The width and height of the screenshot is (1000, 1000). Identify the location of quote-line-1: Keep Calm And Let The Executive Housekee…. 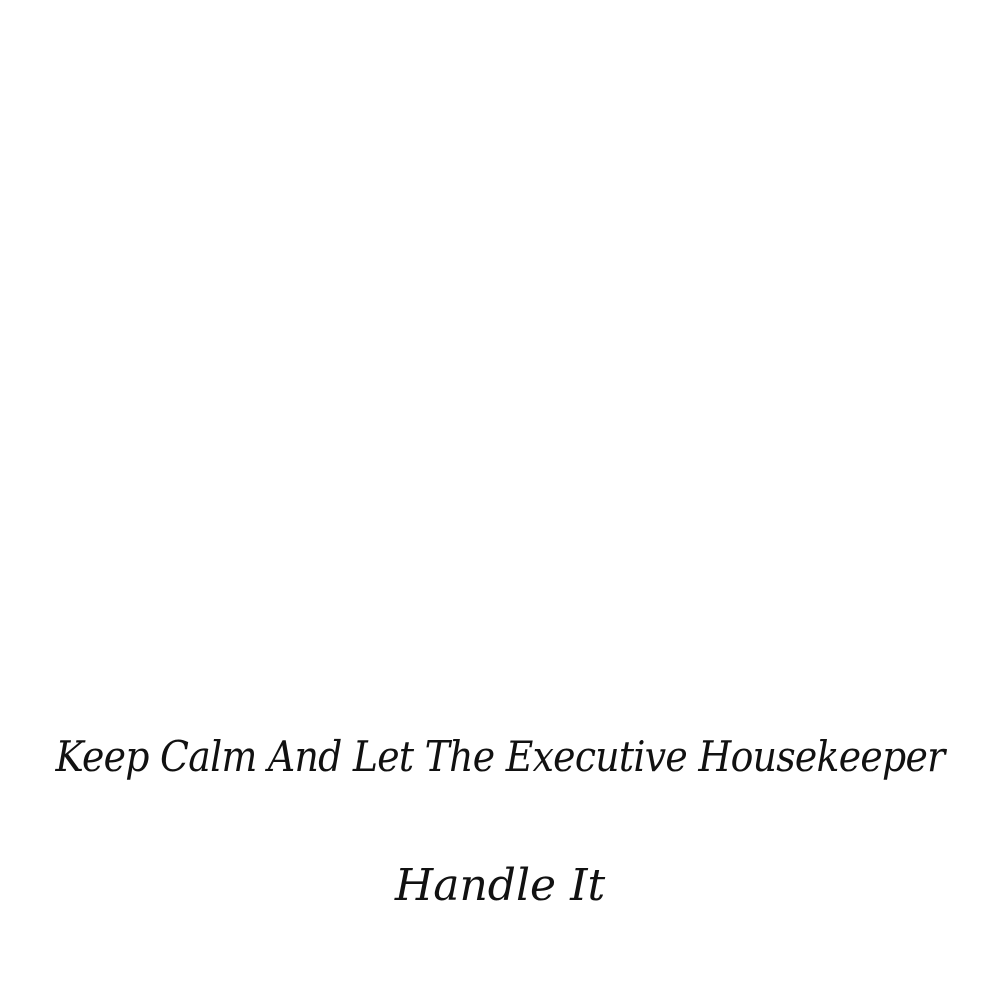
(500, 756).